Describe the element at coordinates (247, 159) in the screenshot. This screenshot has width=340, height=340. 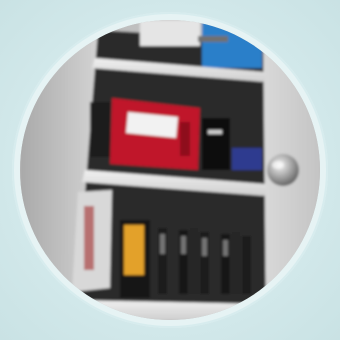
I see `blue-box` at that location.